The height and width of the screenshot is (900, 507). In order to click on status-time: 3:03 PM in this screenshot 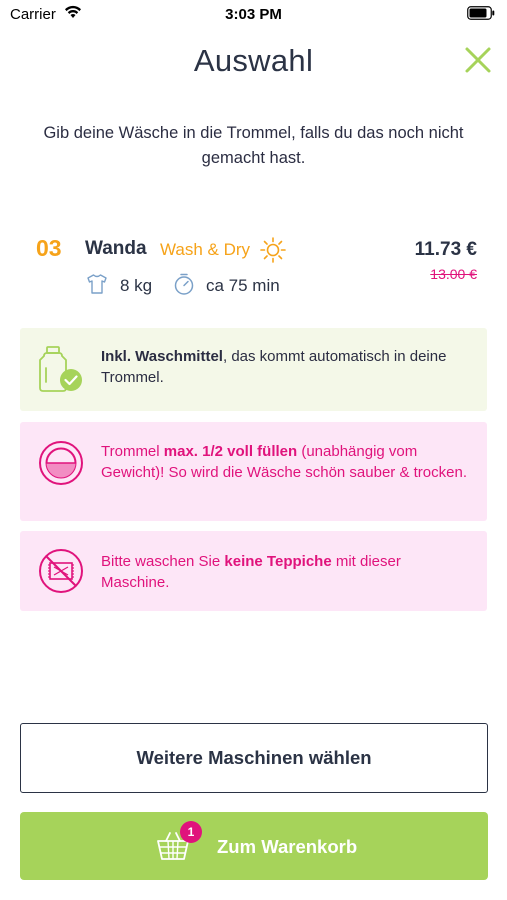, I will do `click(253, 14)`.